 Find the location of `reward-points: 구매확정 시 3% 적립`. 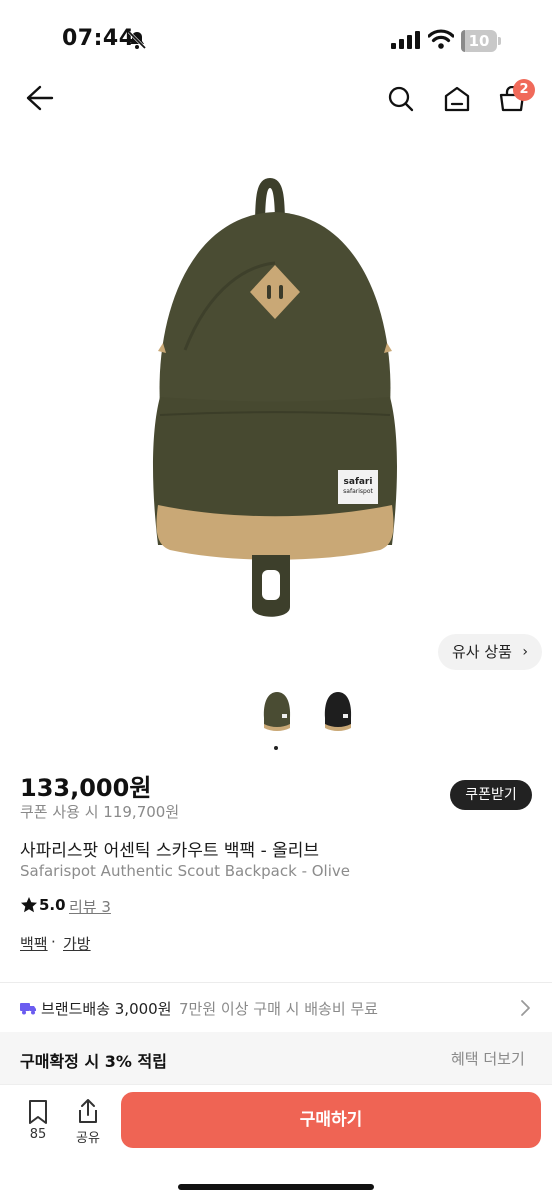

reward-points: 구매확정 시 3% 적립 is located at coordinates (93, 1061).